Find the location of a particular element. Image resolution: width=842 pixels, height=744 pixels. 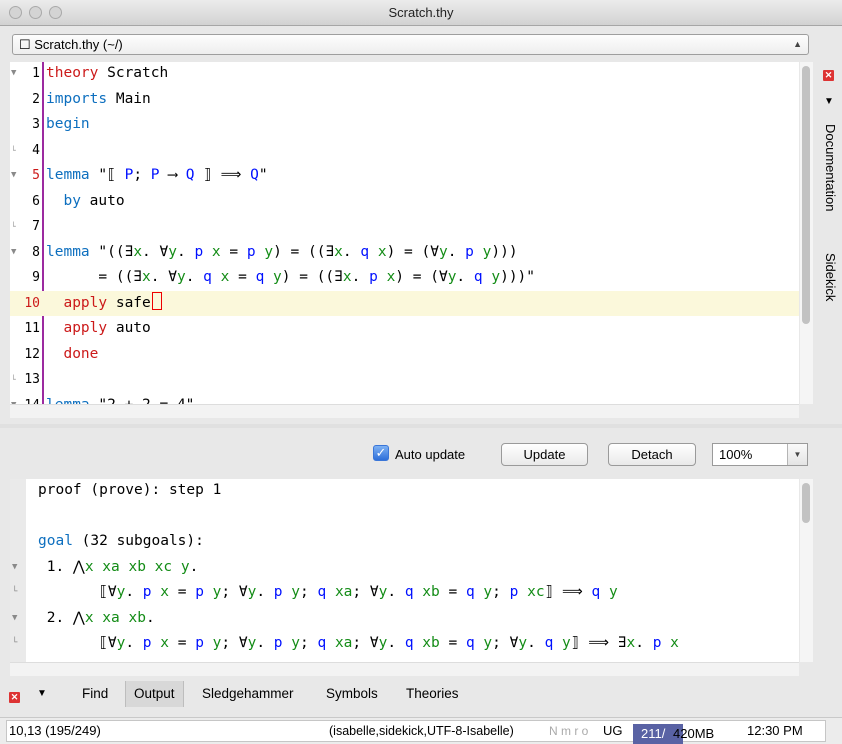

line-text: by auto is located at coordinates (85, 202).